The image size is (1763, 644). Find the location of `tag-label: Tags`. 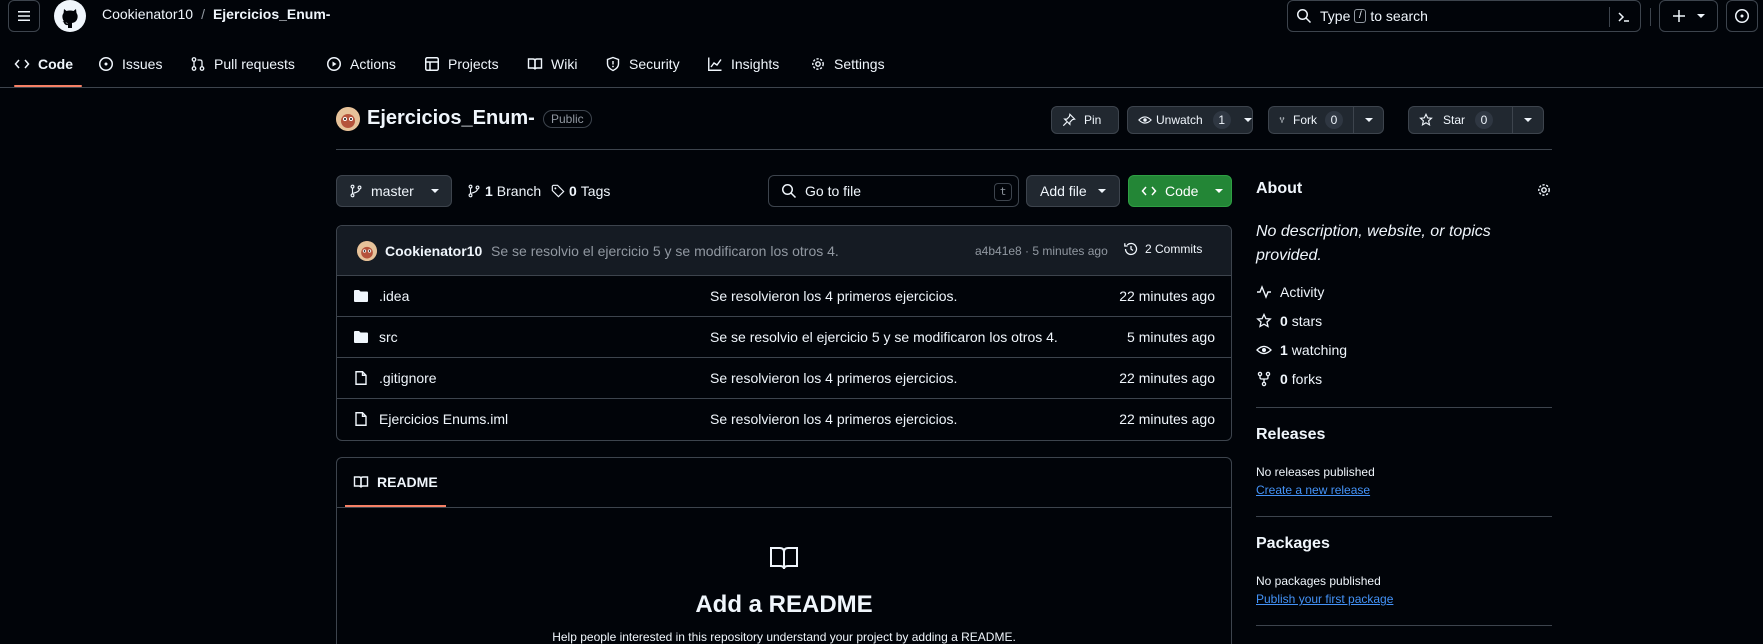

tag-label: Tags is located at coordinates (595, 191).